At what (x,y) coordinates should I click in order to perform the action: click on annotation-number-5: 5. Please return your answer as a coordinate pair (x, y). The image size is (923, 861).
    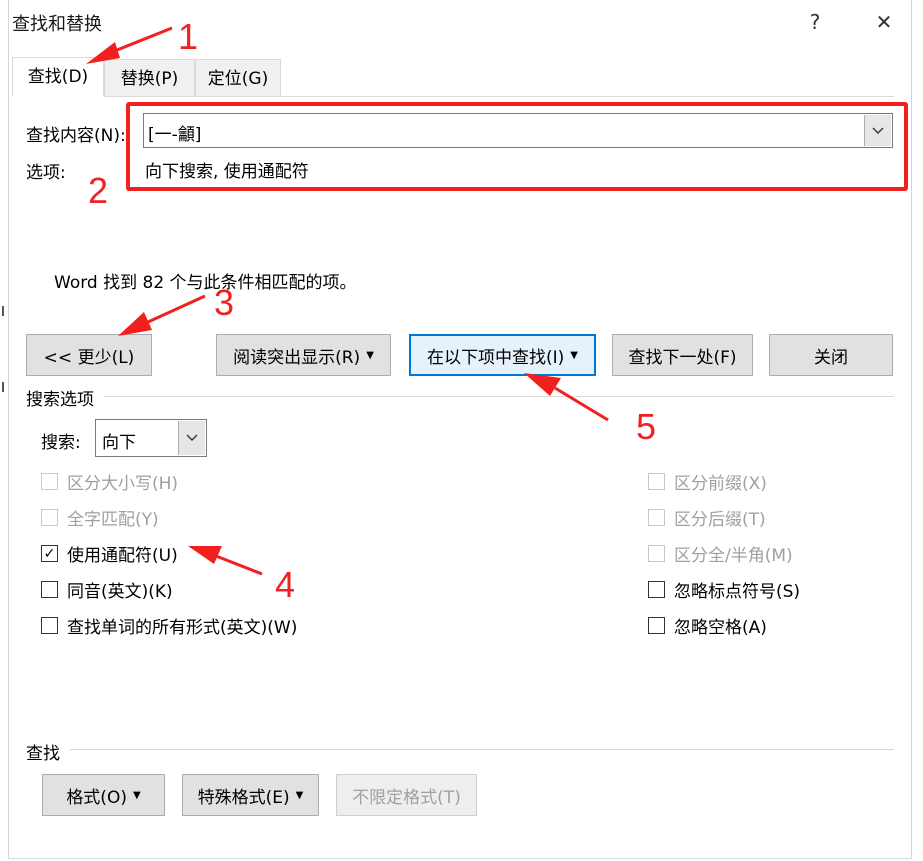
    Looking at the image, I should click on (646, 426).